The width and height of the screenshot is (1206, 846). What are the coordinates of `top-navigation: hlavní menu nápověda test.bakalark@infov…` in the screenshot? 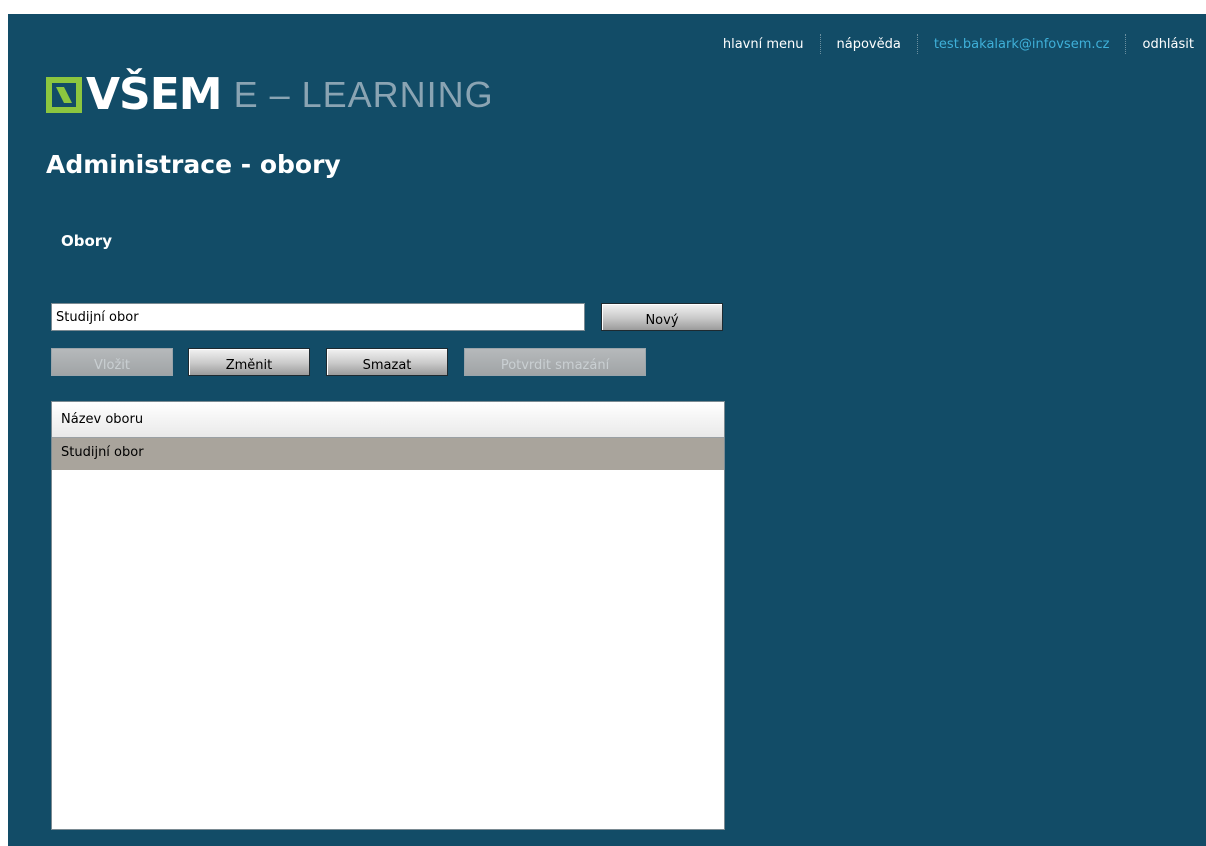 It's located at (958, 44).